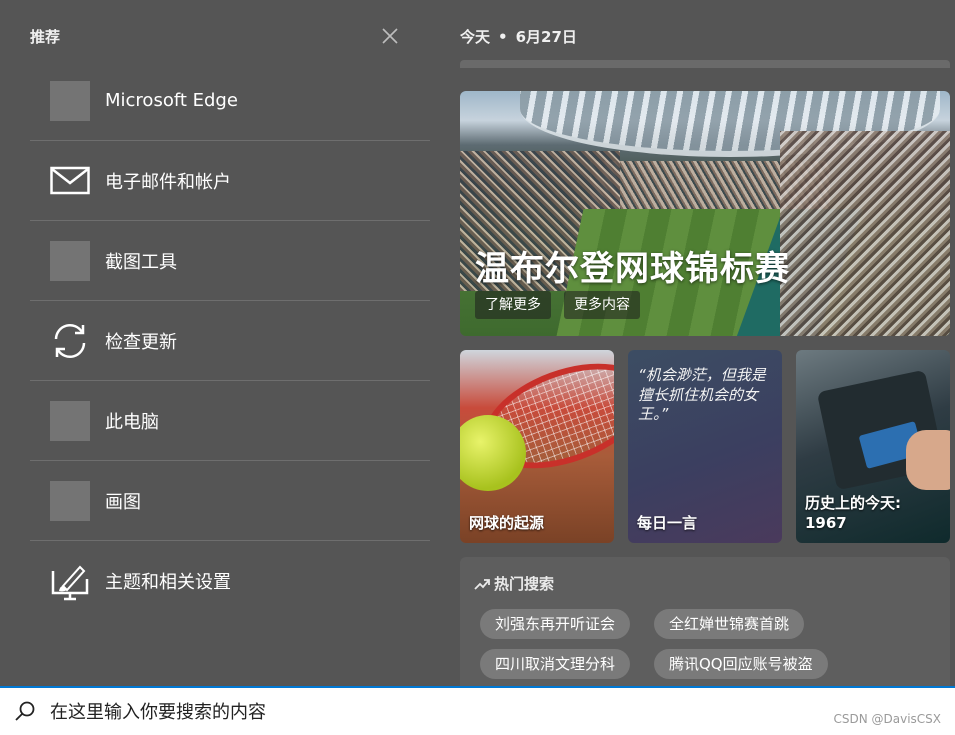 The image size is (955, 735). Describe the element at coordinates (537, 446) in the screenshot. I see `tile-tennis-origin: 网球的起源` at that location.